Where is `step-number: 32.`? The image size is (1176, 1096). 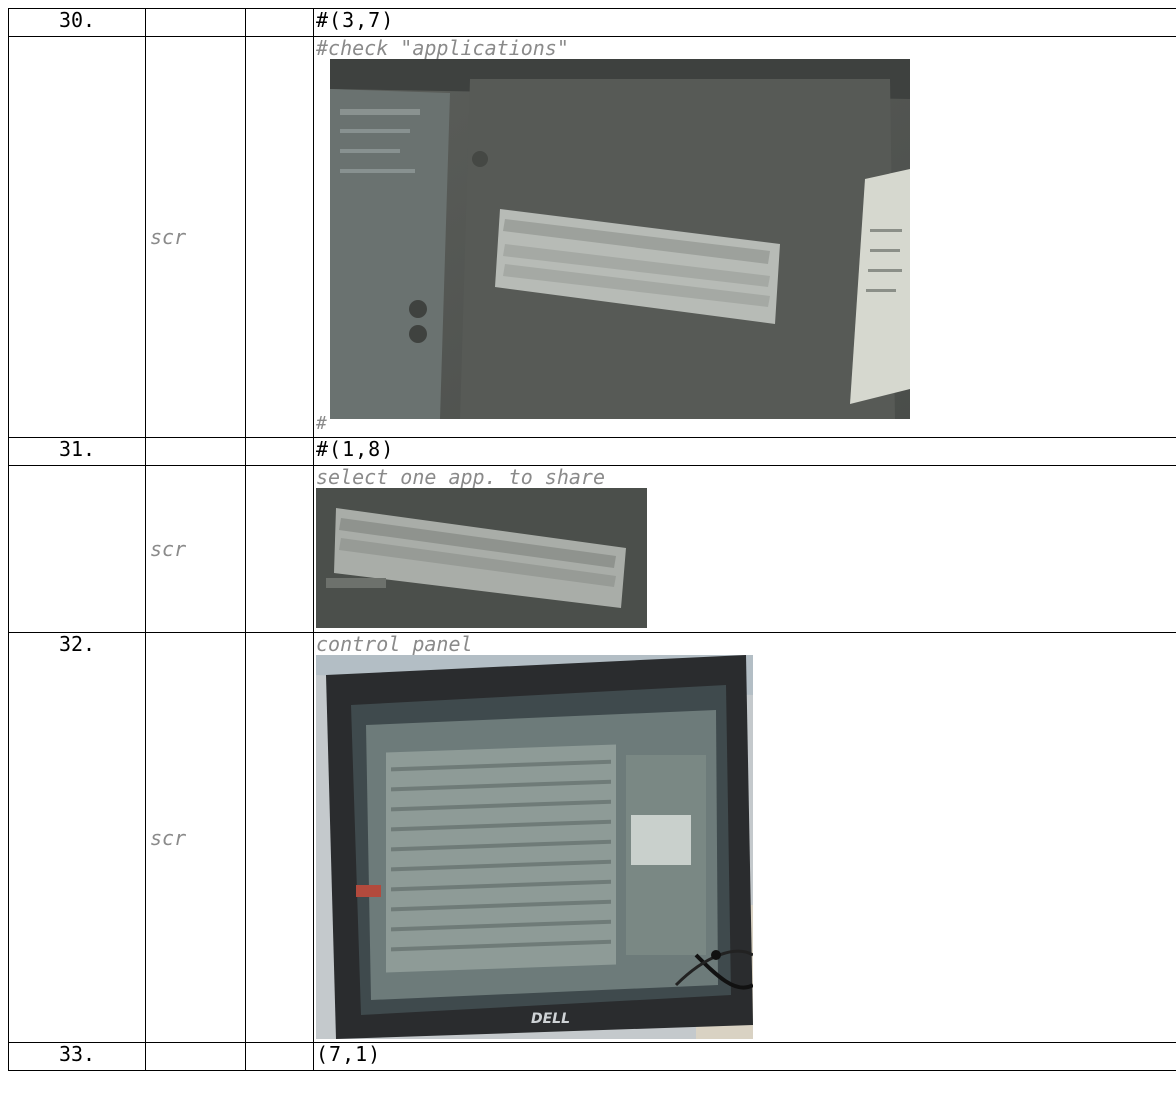 step-number: 32. is located at coordinates (77, 837).